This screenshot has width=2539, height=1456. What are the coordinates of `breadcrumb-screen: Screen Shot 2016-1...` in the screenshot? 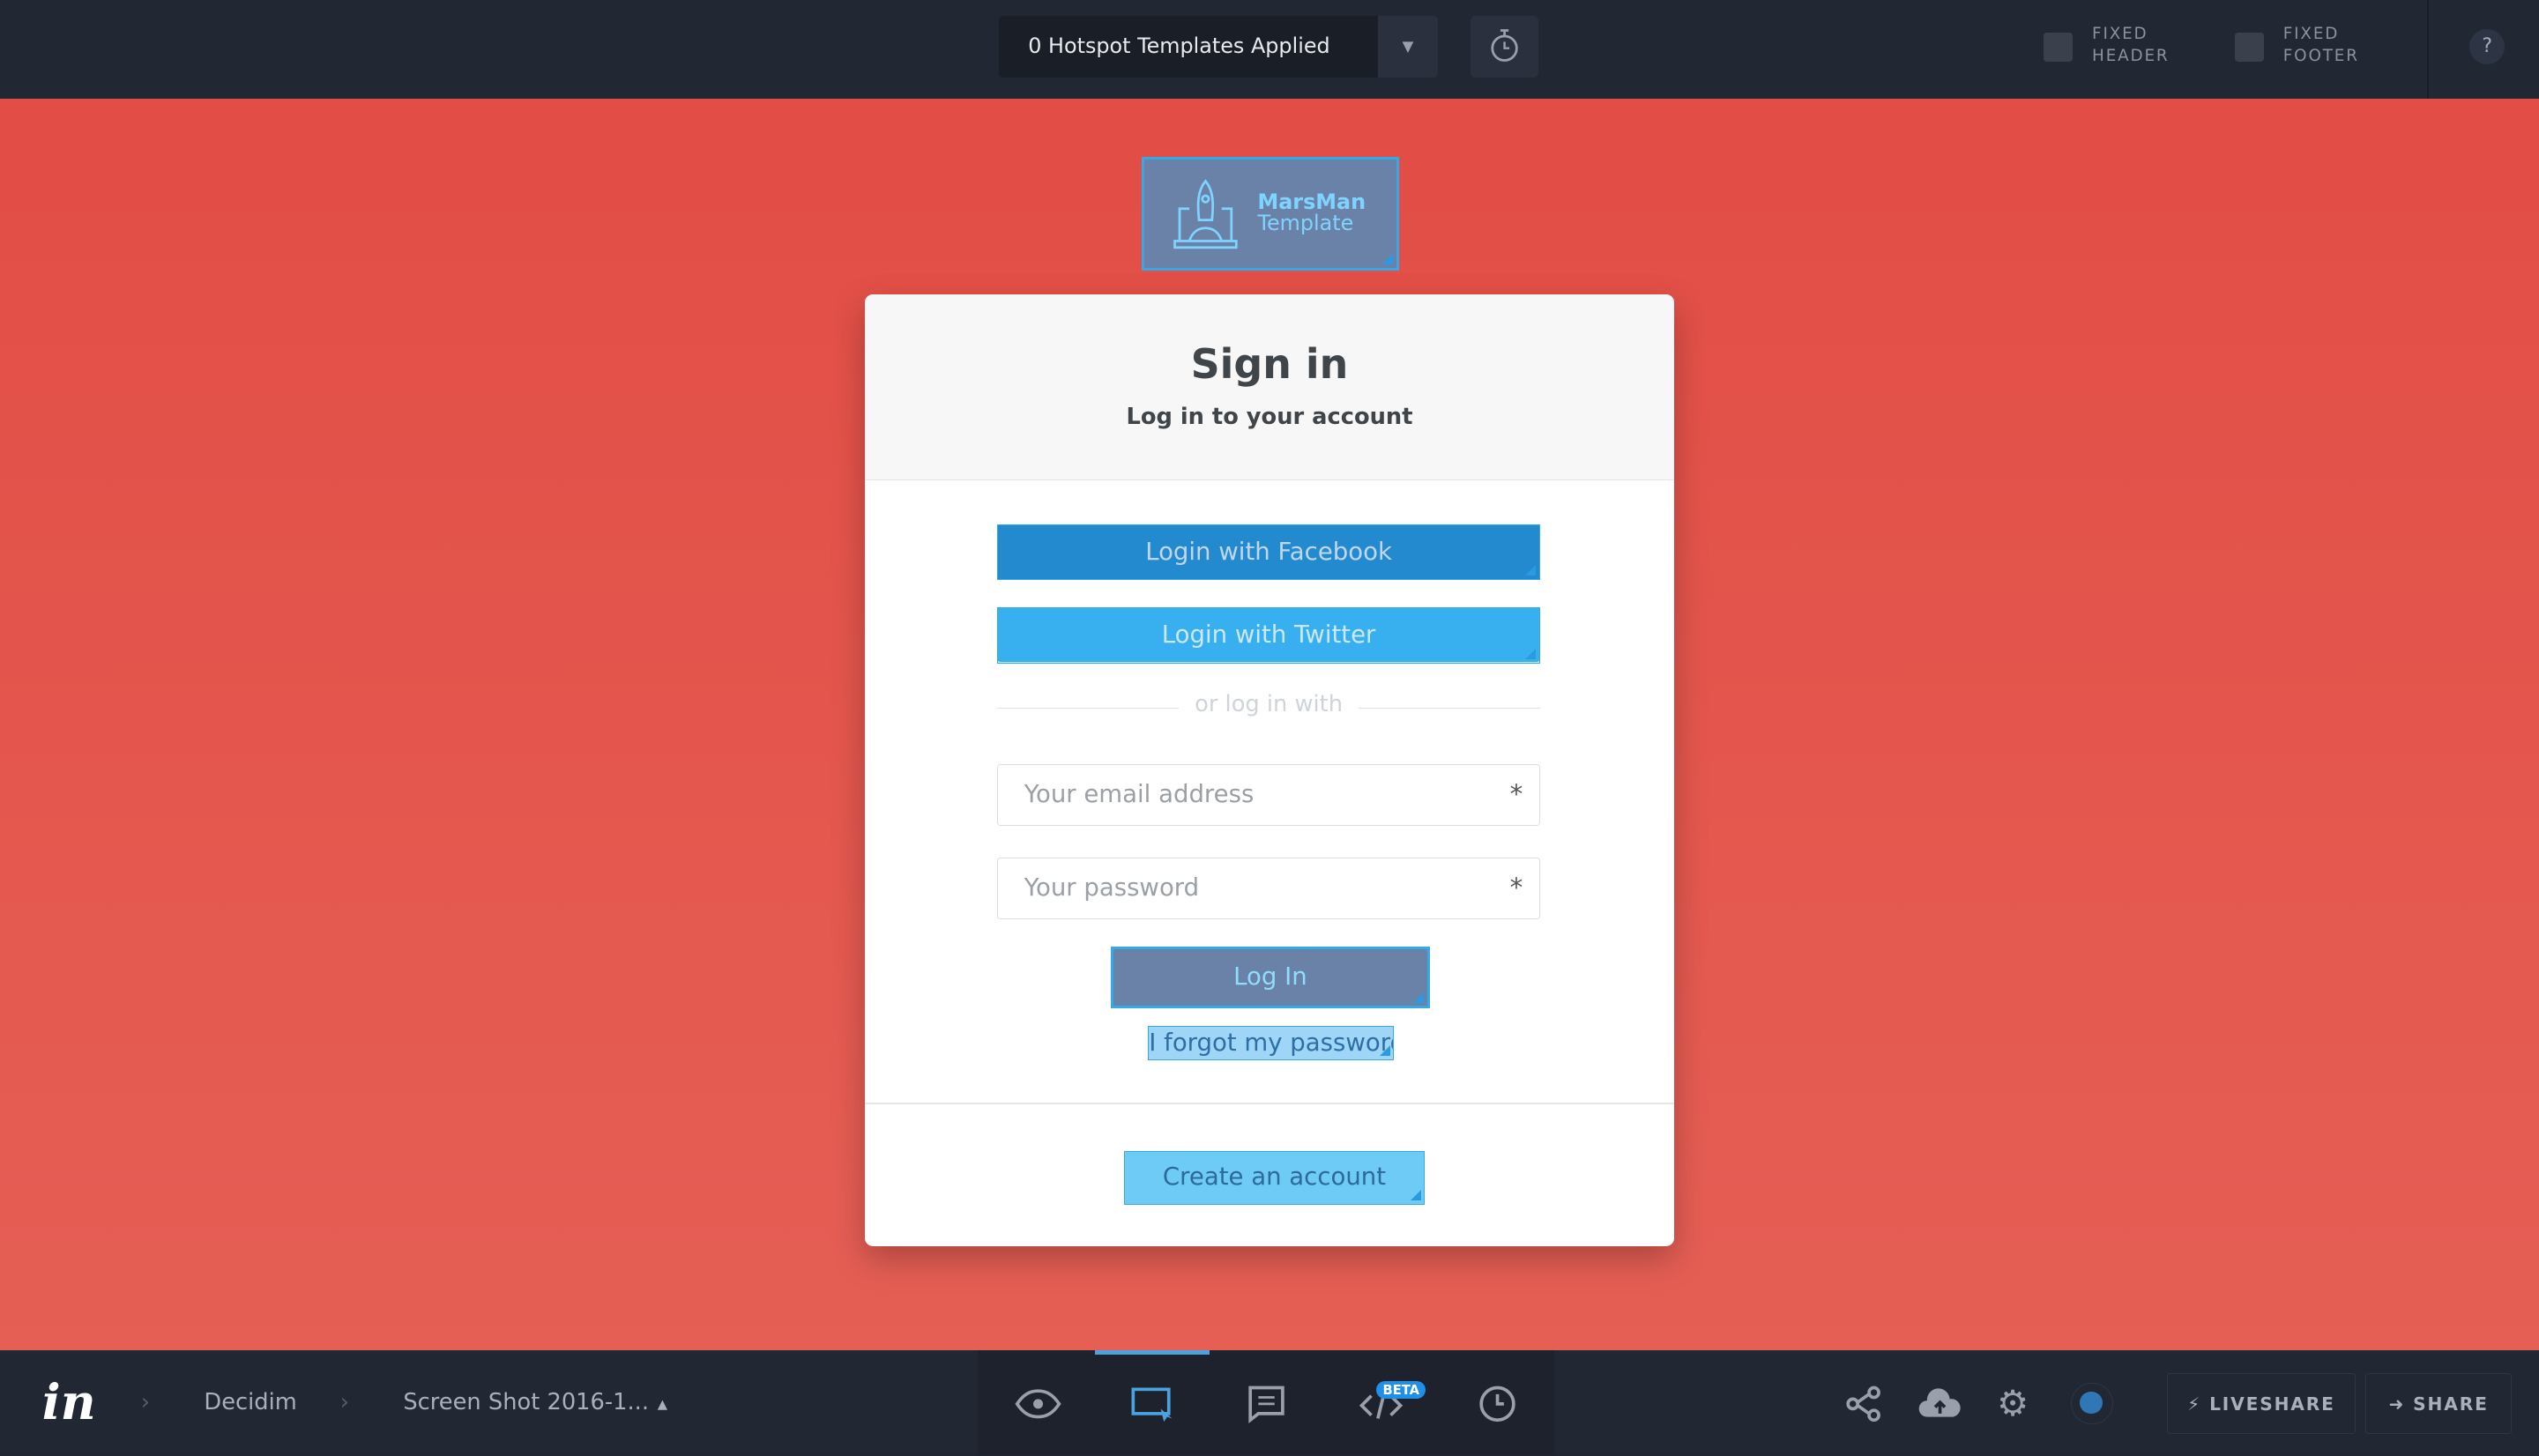 It's located at (526, 1402).